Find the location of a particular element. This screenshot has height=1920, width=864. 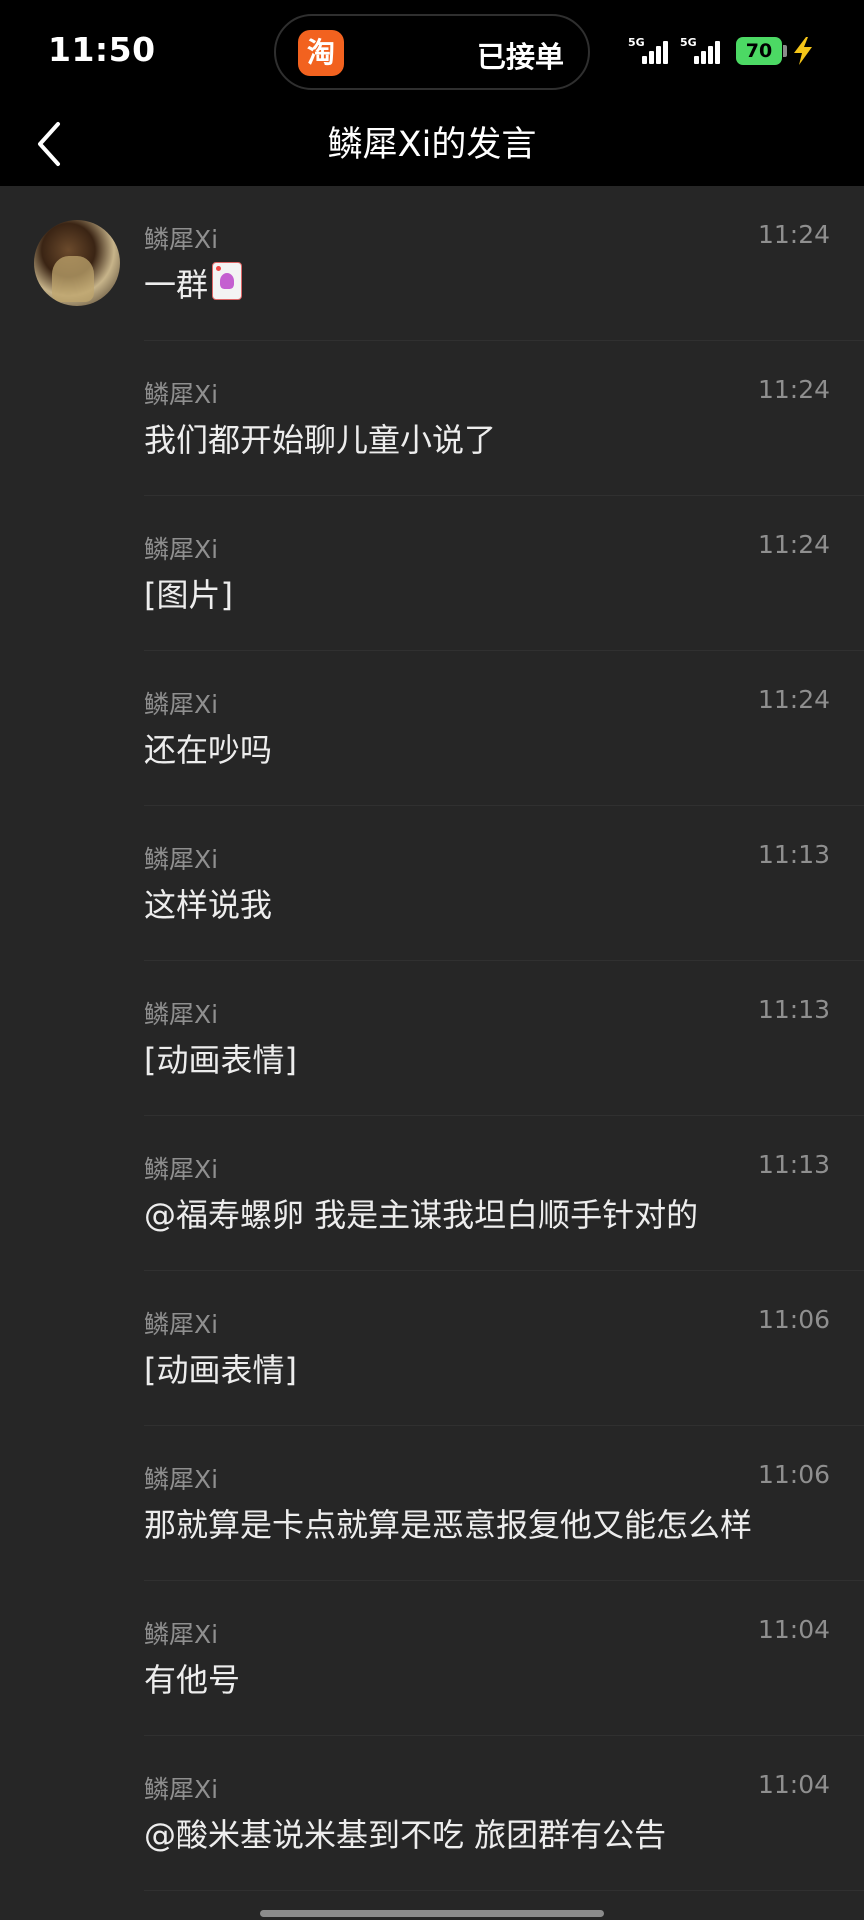

divider is located at coordinates (504, 1890).